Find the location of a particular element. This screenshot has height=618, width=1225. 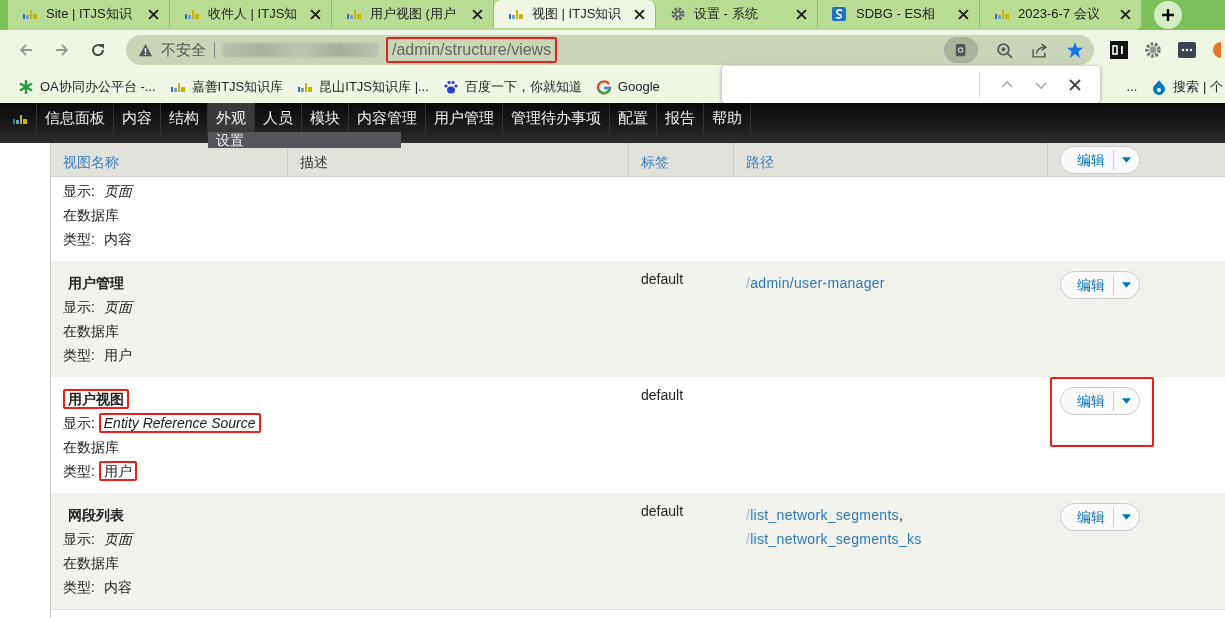

admin-menu-item: 内容管理 is located at coordinates (387, 119).